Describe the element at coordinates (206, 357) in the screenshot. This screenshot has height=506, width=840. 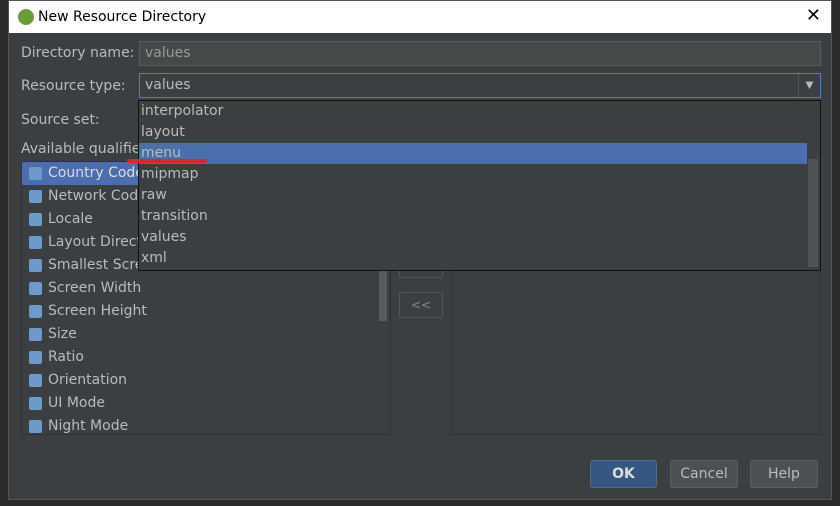
I see `qualifier-item: Ratio` at that location.